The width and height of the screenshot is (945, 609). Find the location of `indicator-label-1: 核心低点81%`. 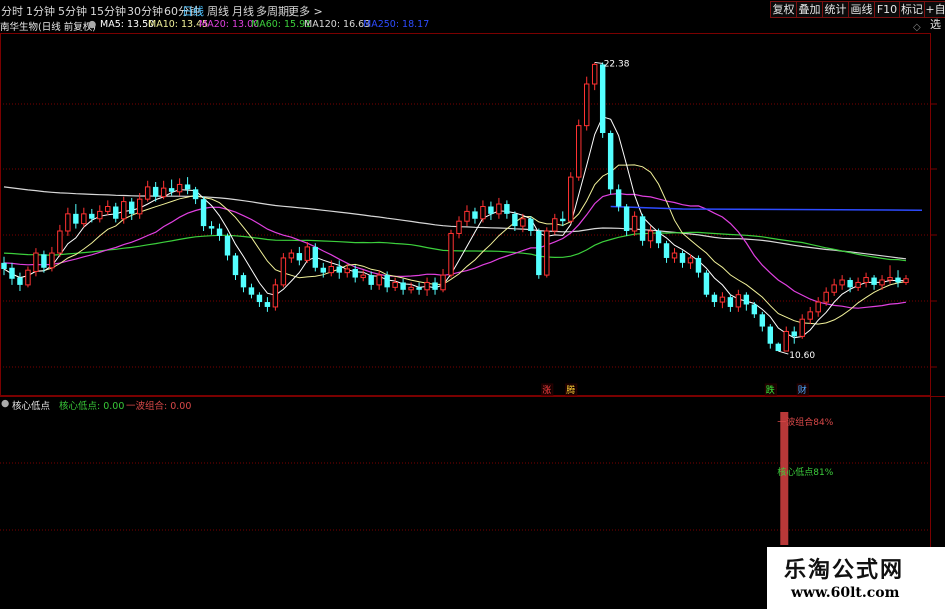

indicator-label-1: 核心低点81% is located at coordinates (805, 472).